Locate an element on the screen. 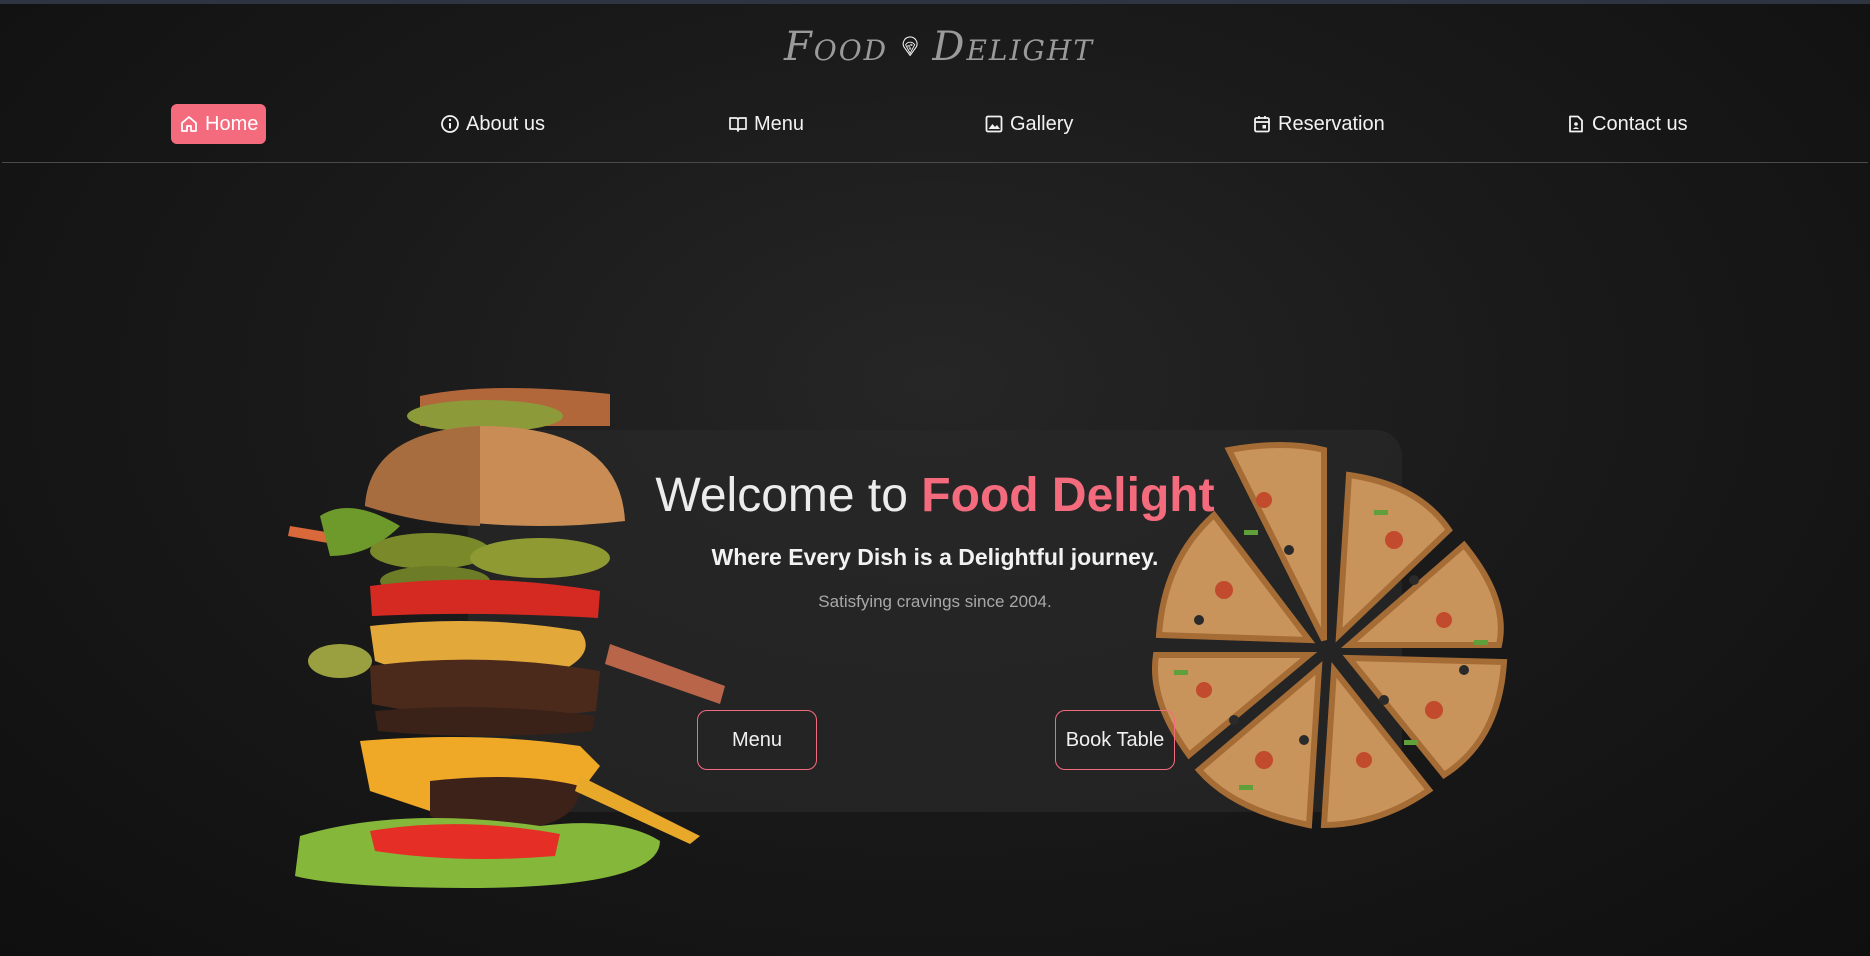  image-icon is located at coordinates (994, 124).